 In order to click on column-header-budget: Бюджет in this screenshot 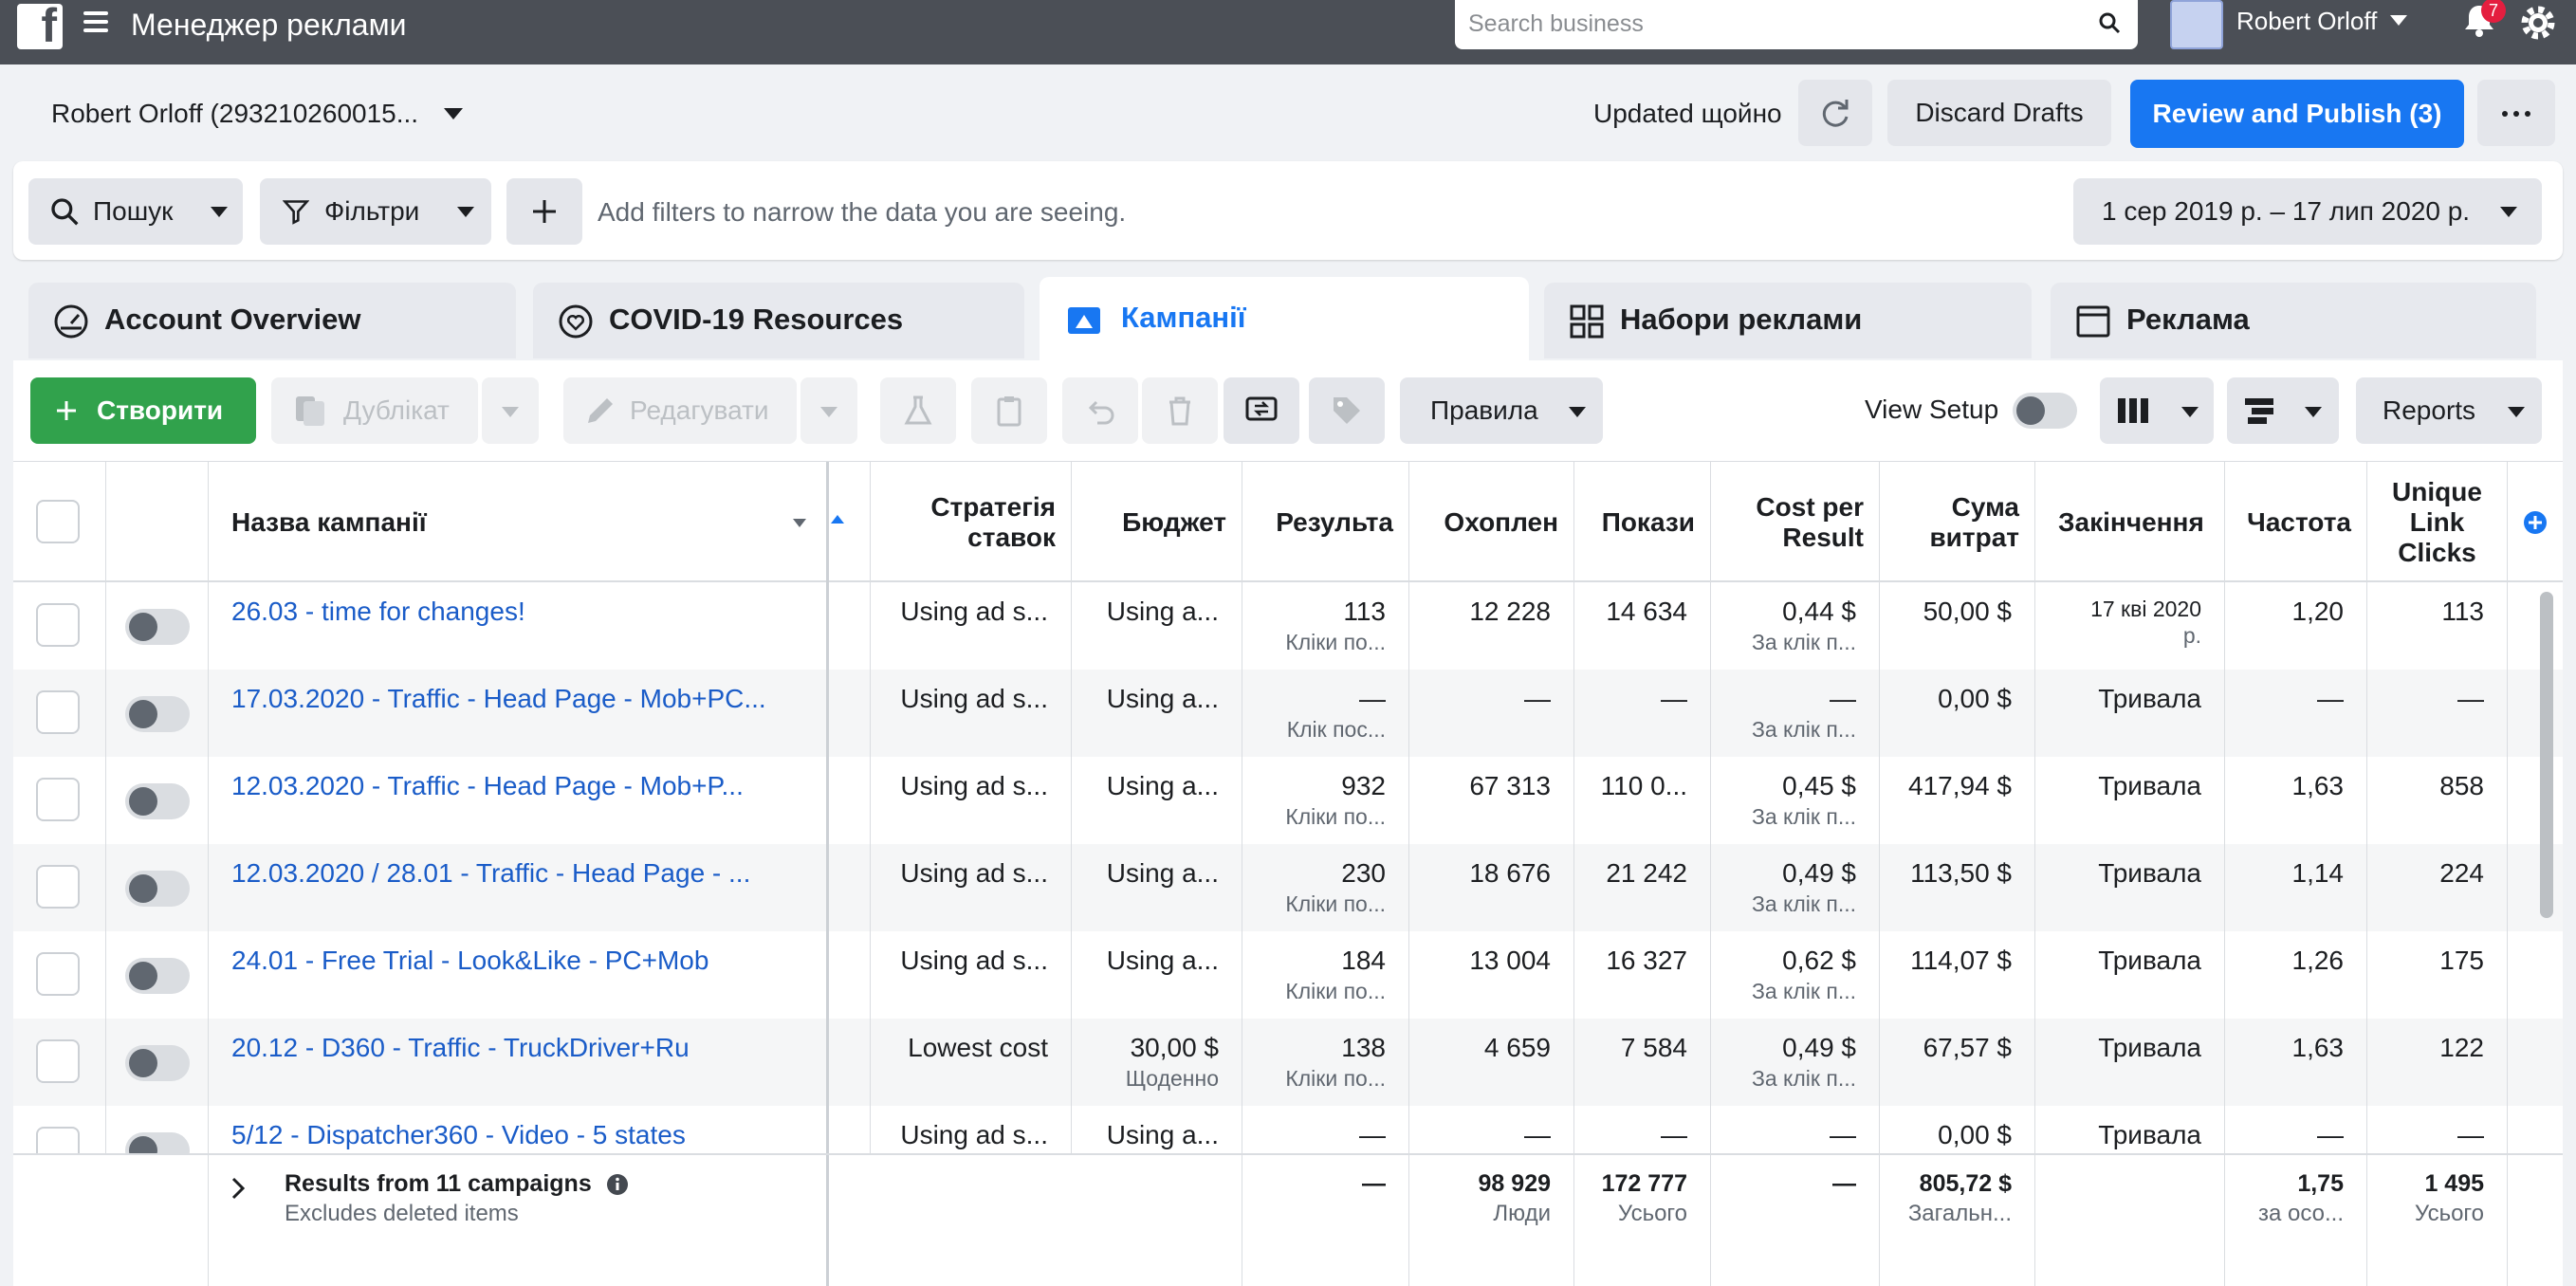, I will do `click(1157, 522)`.